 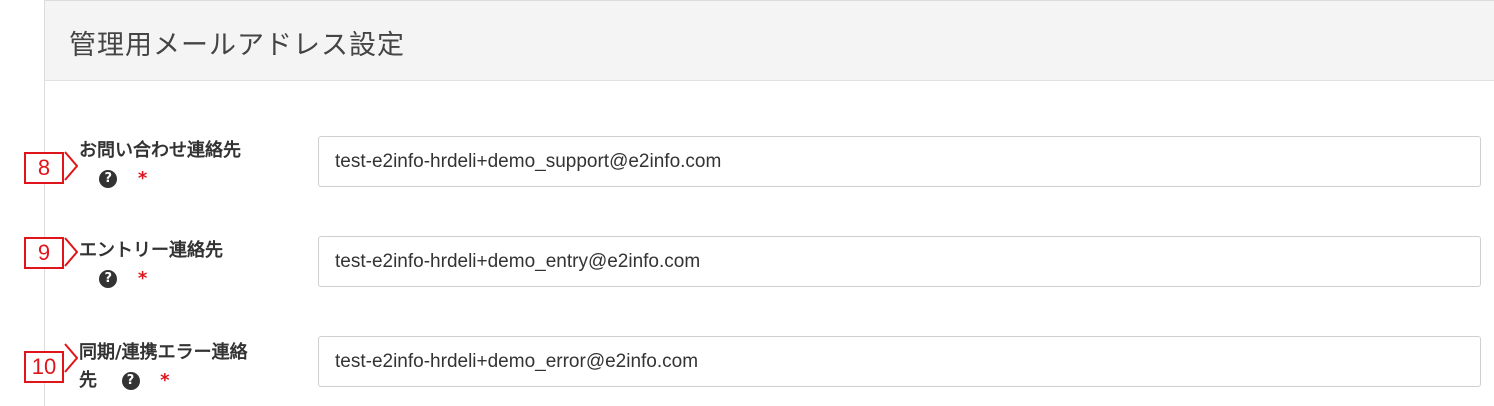 What do you see at coordinates (160, 150) in the screenshot?
I see `field-label-text: お問い合わせ連絡先` at bounding box center [160, 150].